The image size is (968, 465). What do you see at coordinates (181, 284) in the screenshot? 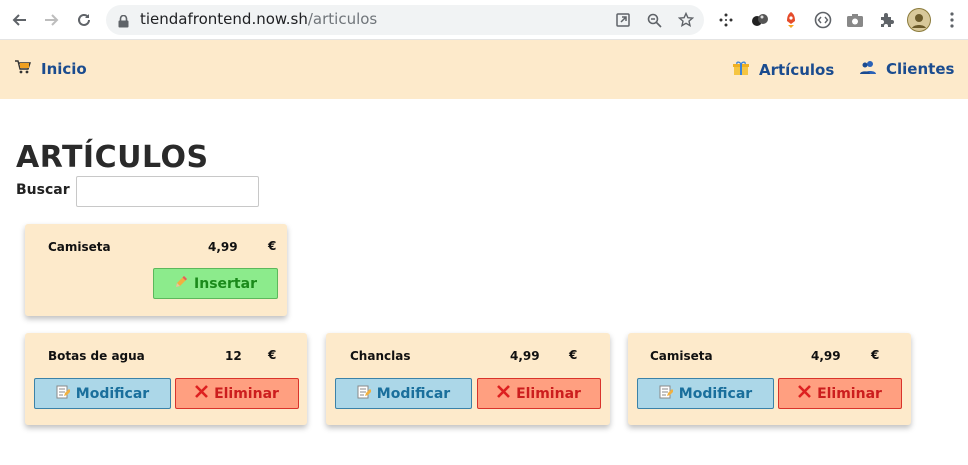
I see `pencil-icon` at bounding box center [181, 284].